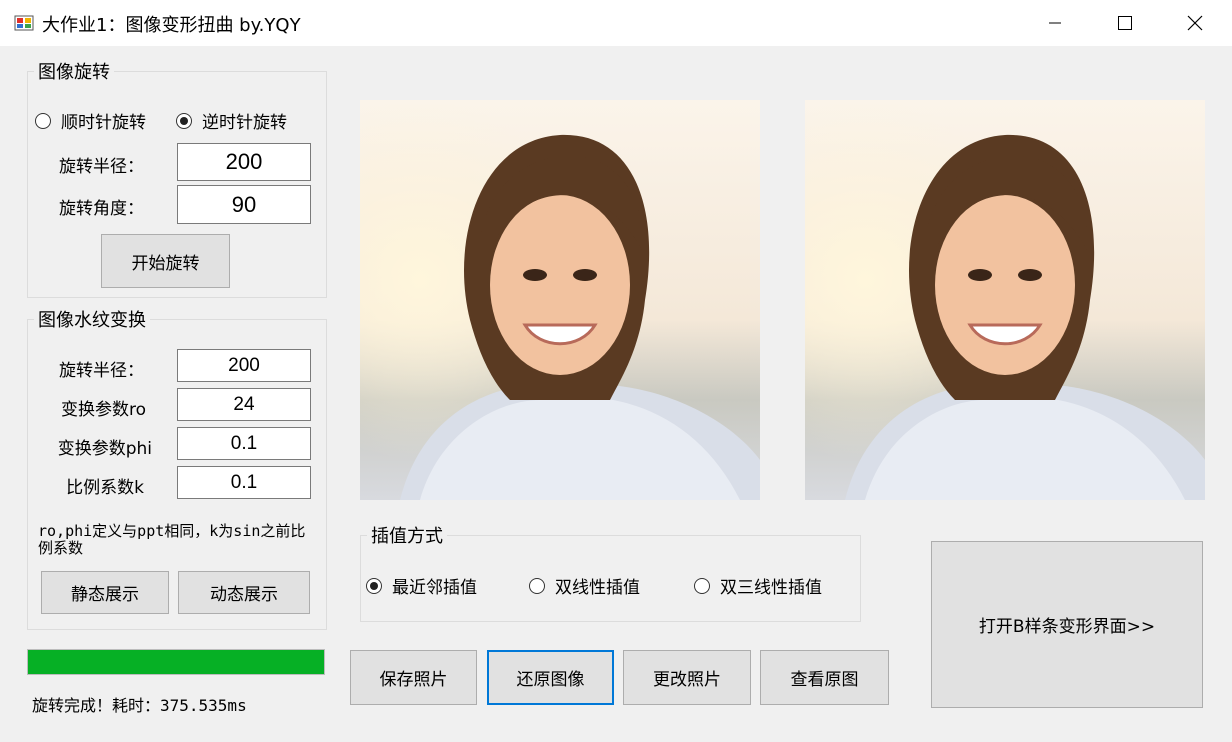 The image size is (1232, 742). I want to click on maximize-icon, so click(1125, 23).